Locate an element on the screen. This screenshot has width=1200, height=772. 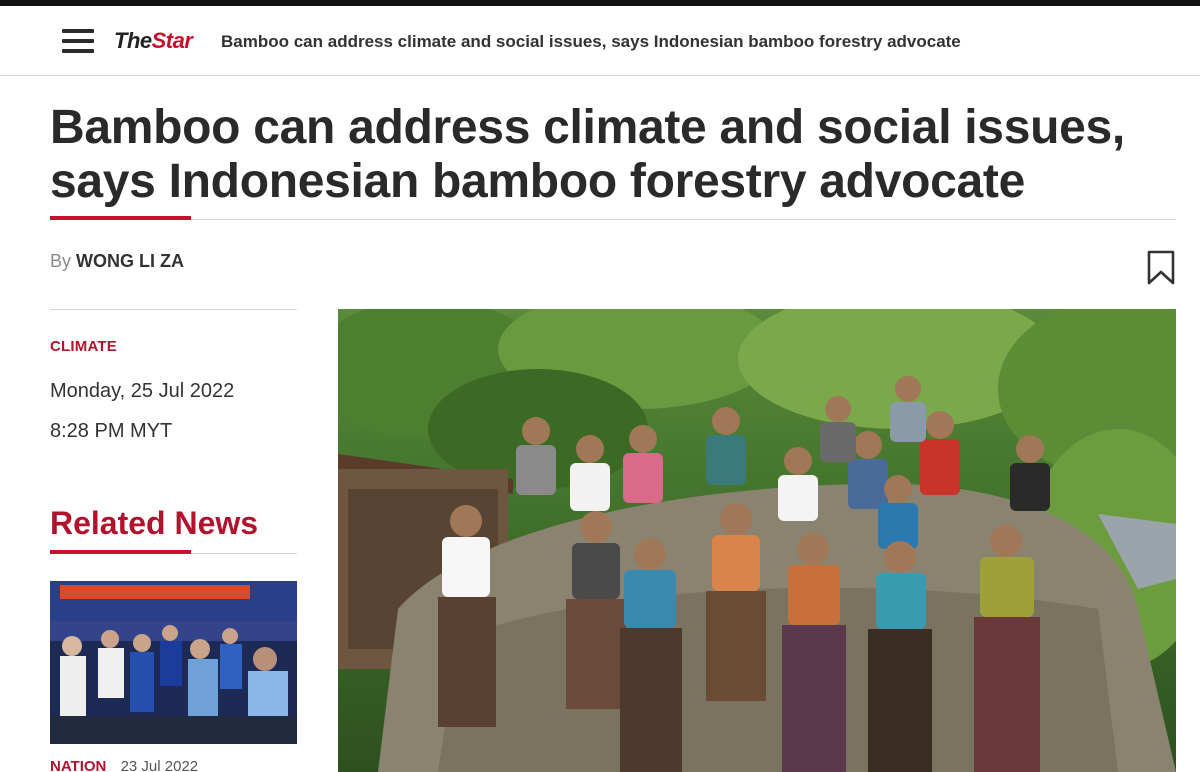
related-item-date: 23 Jul 2022 is located at coordinates (159, 765).